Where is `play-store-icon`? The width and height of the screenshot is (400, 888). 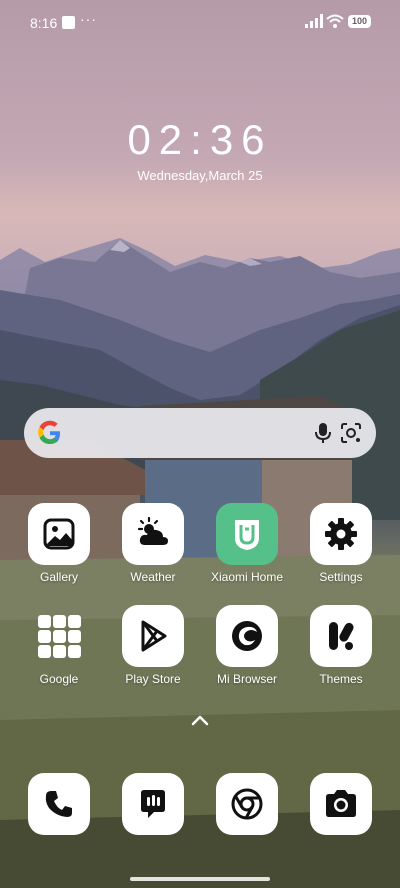
play-store-icon is located at coordinates (153, 636).